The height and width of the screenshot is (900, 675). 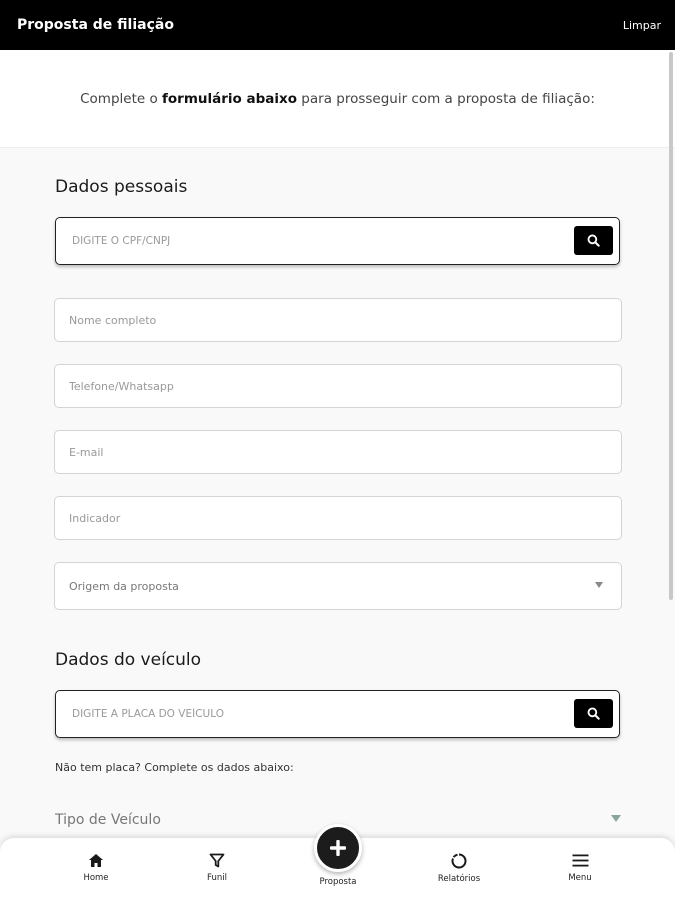 I want to click on app-header: Proposta de filiação Limpar, so click(x=337, y=25).